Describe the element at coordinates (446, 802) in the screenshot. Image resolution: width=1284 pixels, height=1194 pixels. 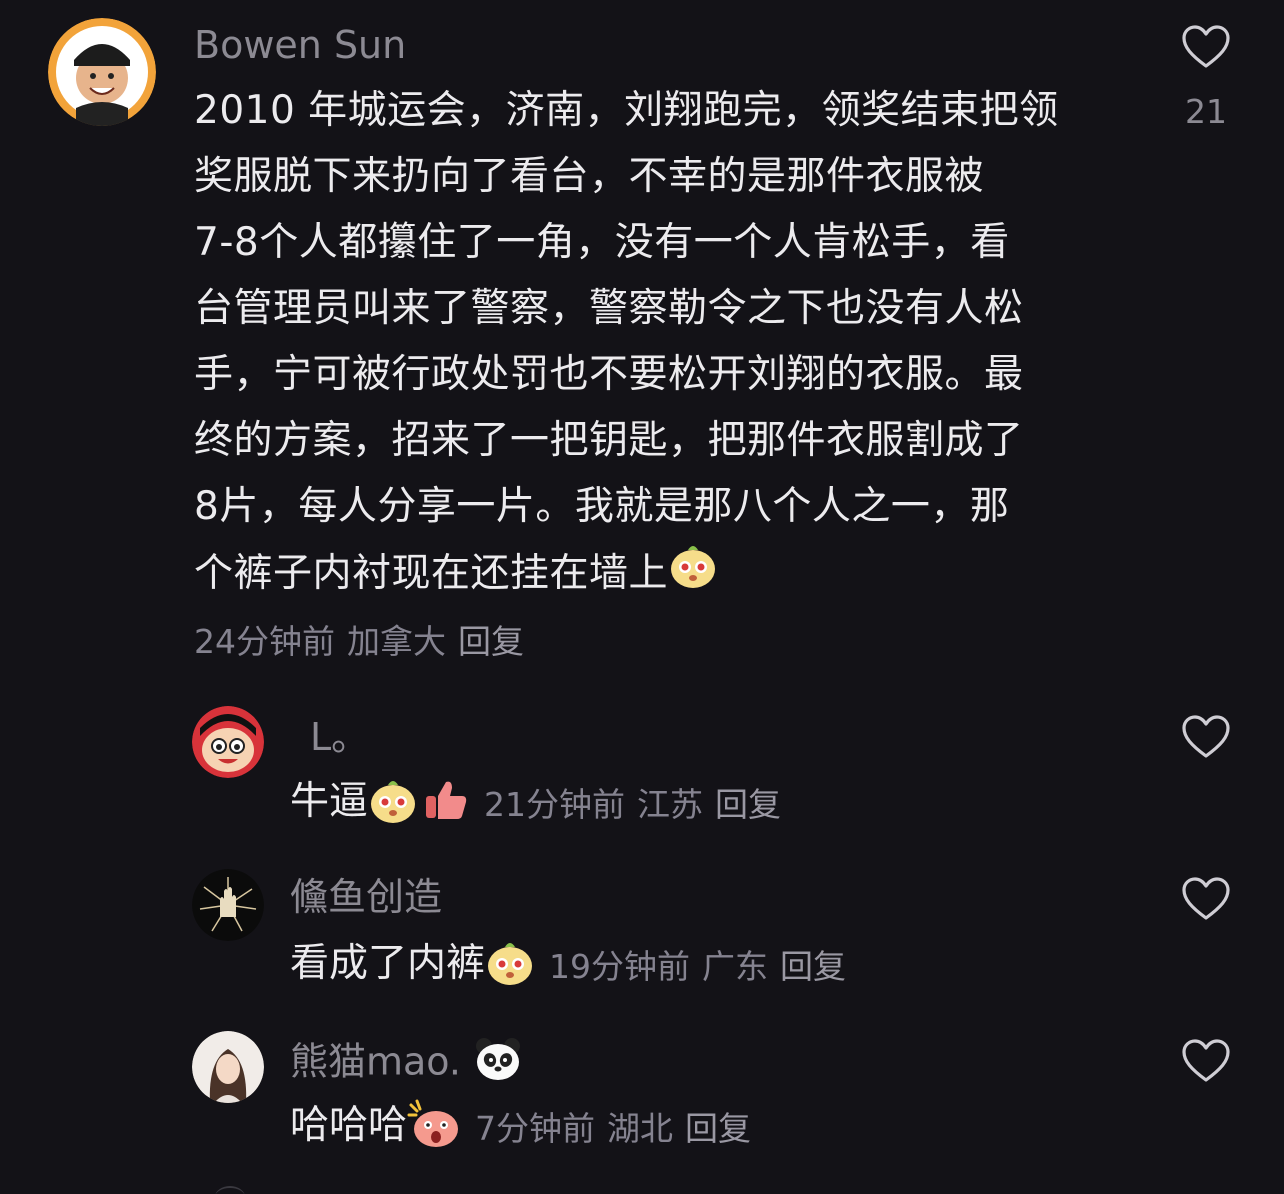
I see `thumbs-up-emoji` at that location.